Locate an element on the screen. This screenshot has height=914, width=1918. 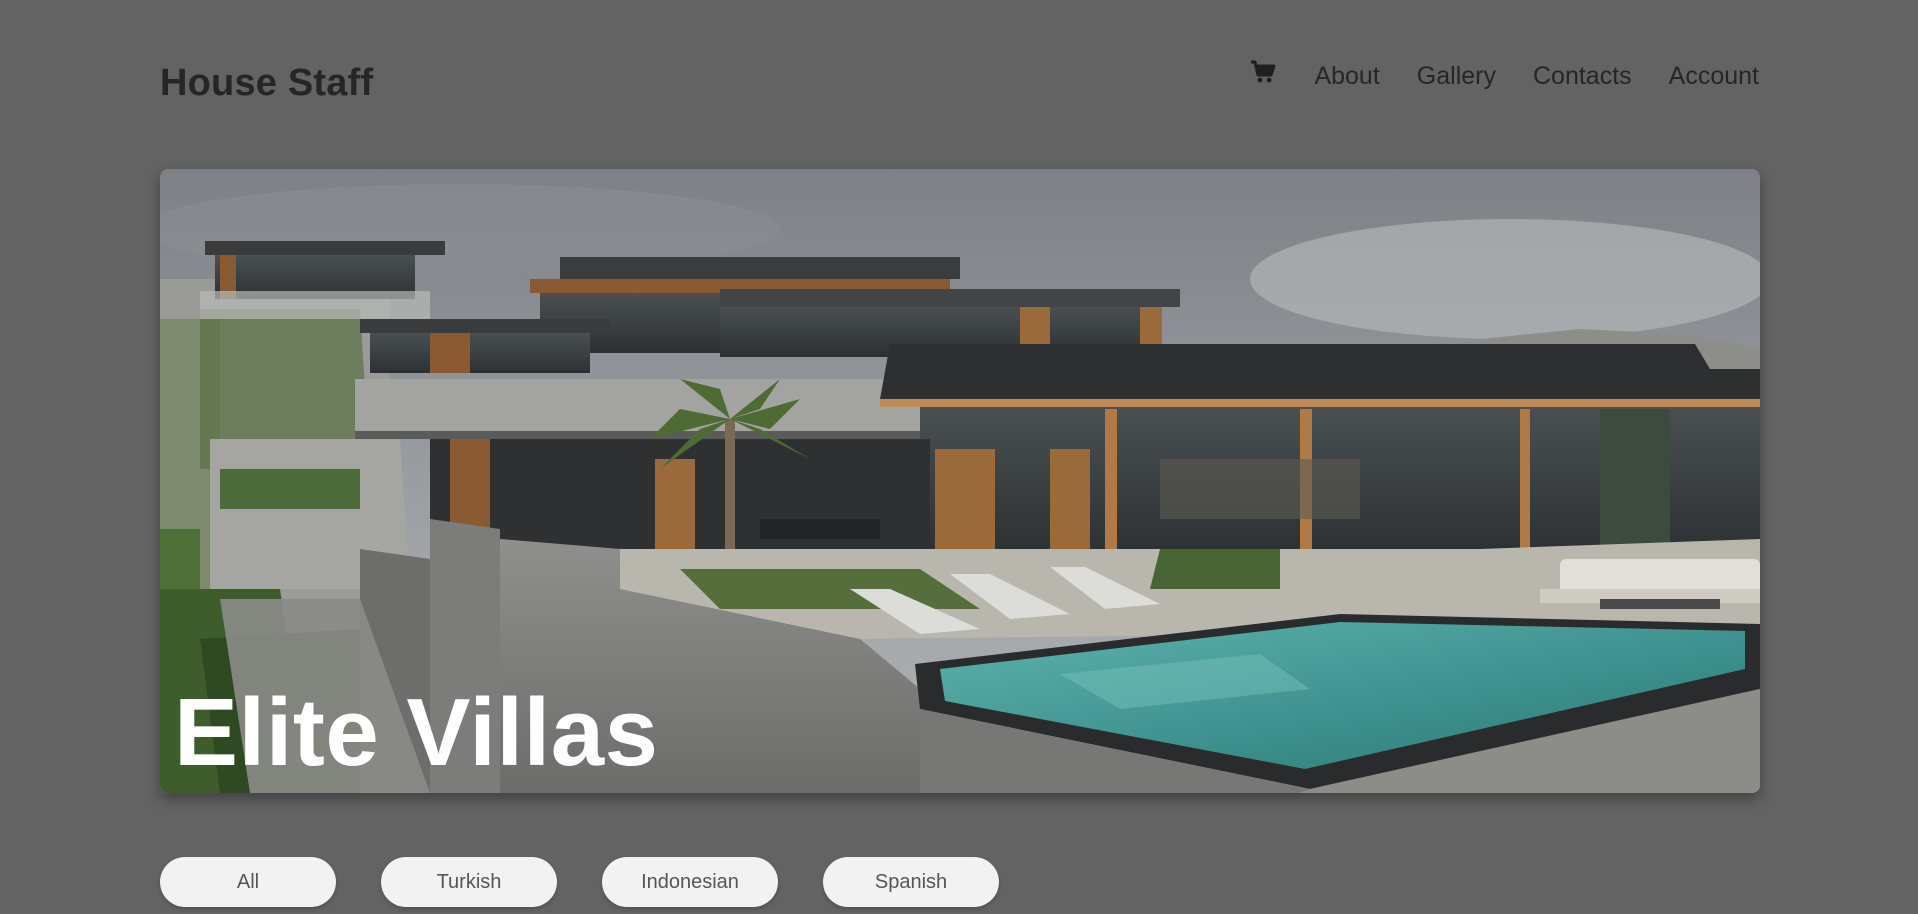
filter-indonesian: Indonesian is located at coordinates (690, 882).